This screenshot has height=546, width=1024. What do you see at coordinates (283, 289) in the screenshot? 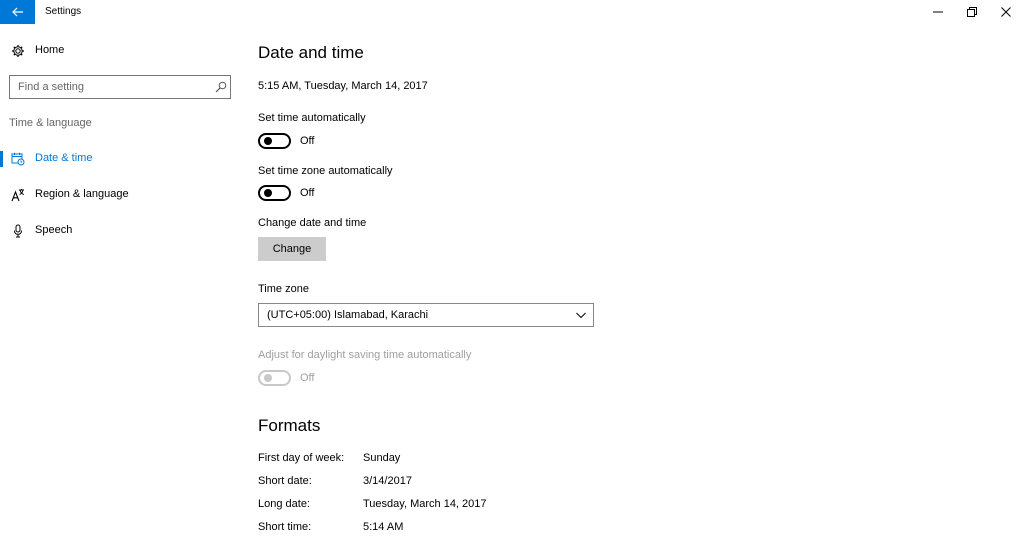
I see `timezone-label: Time zone` at bounding box center [283, 289].